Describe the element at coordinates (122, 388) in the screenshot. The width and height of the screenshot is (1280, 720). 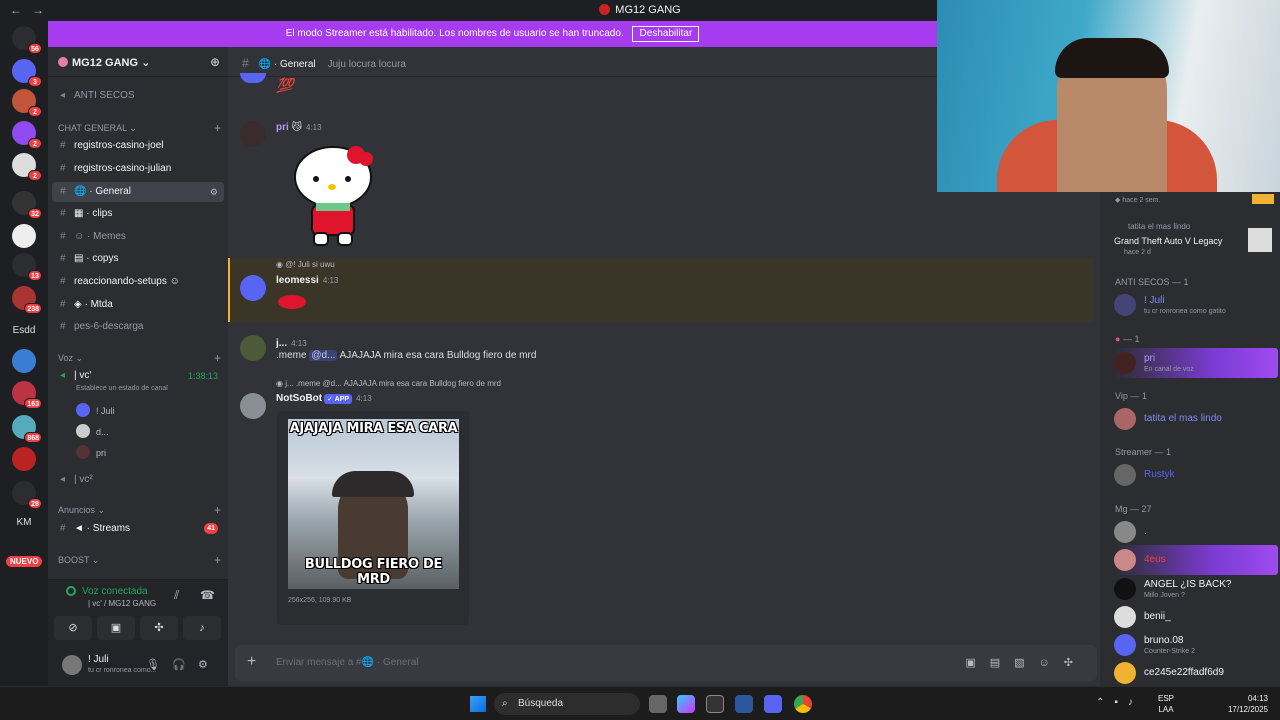
I see `channel-status-hint: Establece un estado de canal` at that location.